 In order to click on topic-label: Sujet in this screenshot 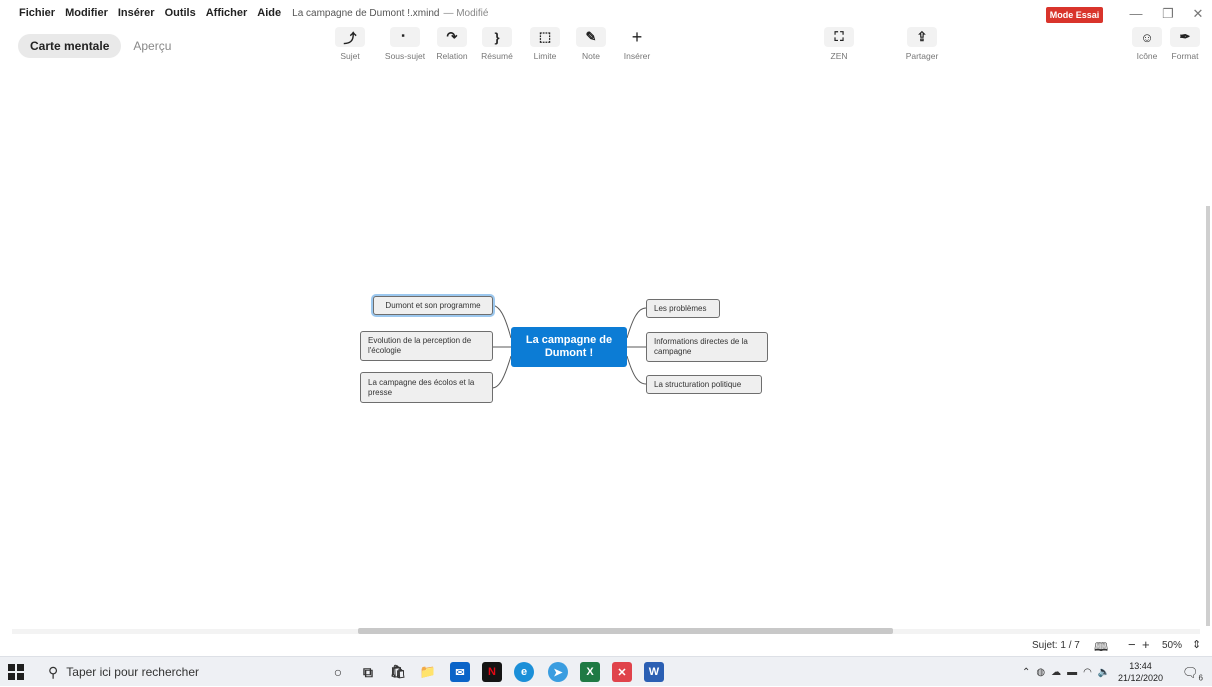, I will do `click(350, 56)`.